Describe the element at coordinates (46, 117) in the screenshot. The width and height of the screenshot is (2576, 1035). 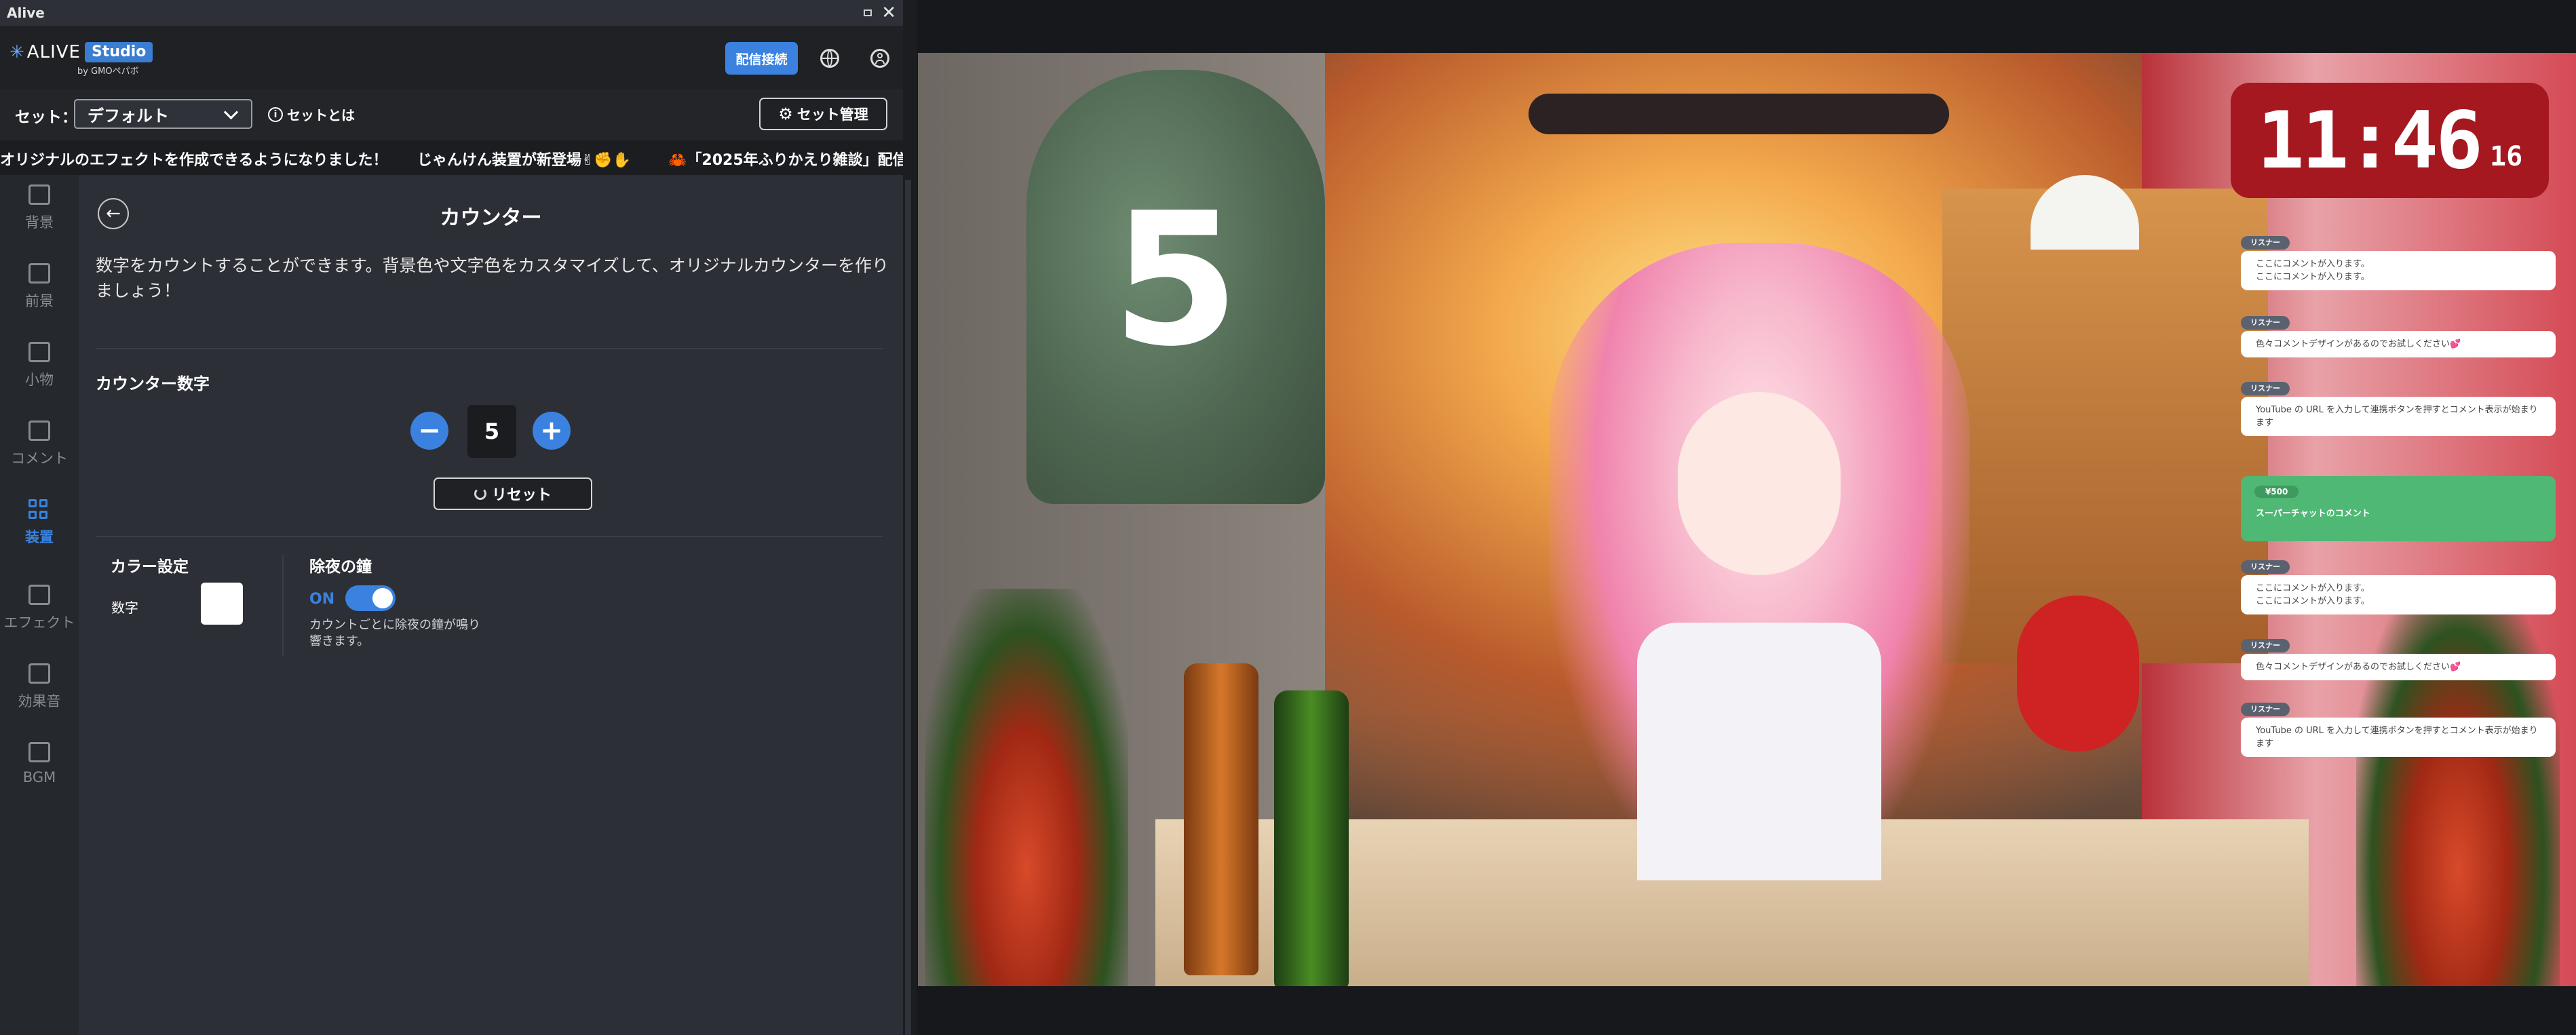
I see `set-label: セット：` at that location.